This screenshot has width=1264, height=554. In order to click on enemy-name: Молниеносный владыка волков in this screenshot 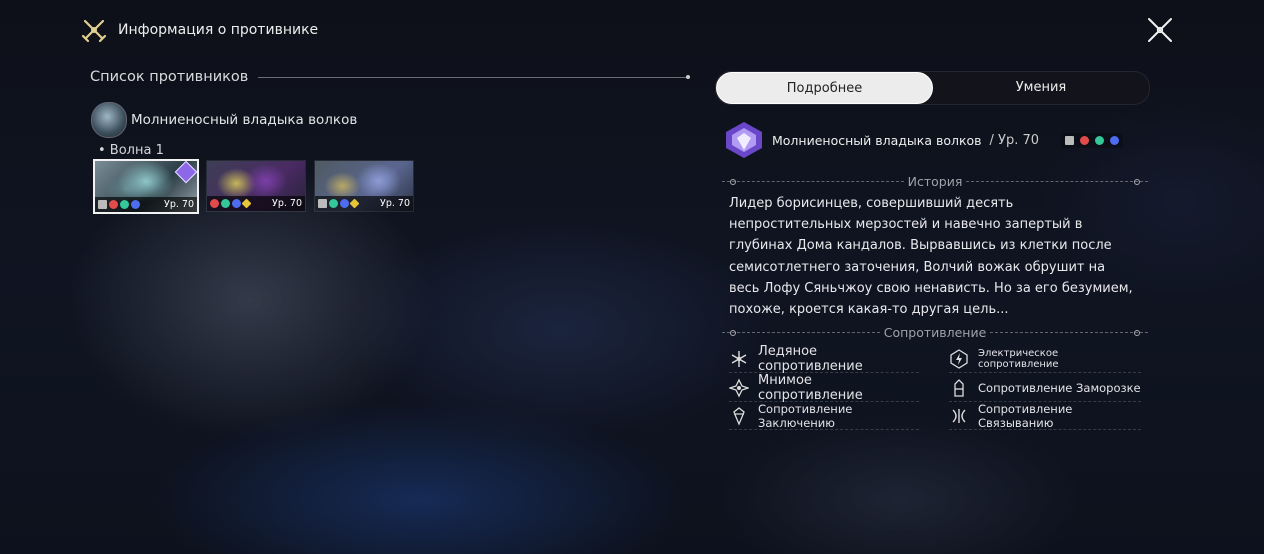, I will do `click(877, 140)`.